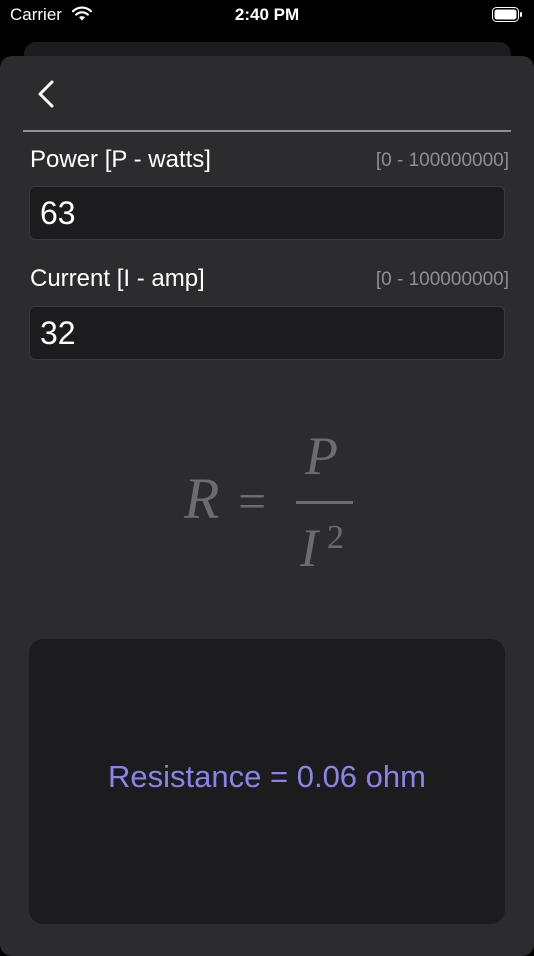  Describe the element at coordinates (267, 776) in the screenshot. I see `result-text: Resistance = 0.06 ohm` at that location.